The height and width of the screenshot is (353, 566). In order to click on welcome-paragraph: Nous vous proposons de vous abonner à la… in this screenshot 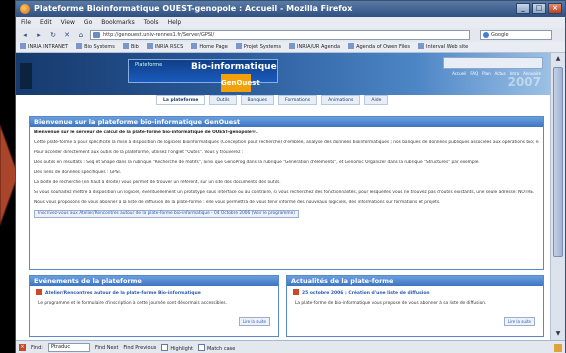, I will do `click(237, 202)`.